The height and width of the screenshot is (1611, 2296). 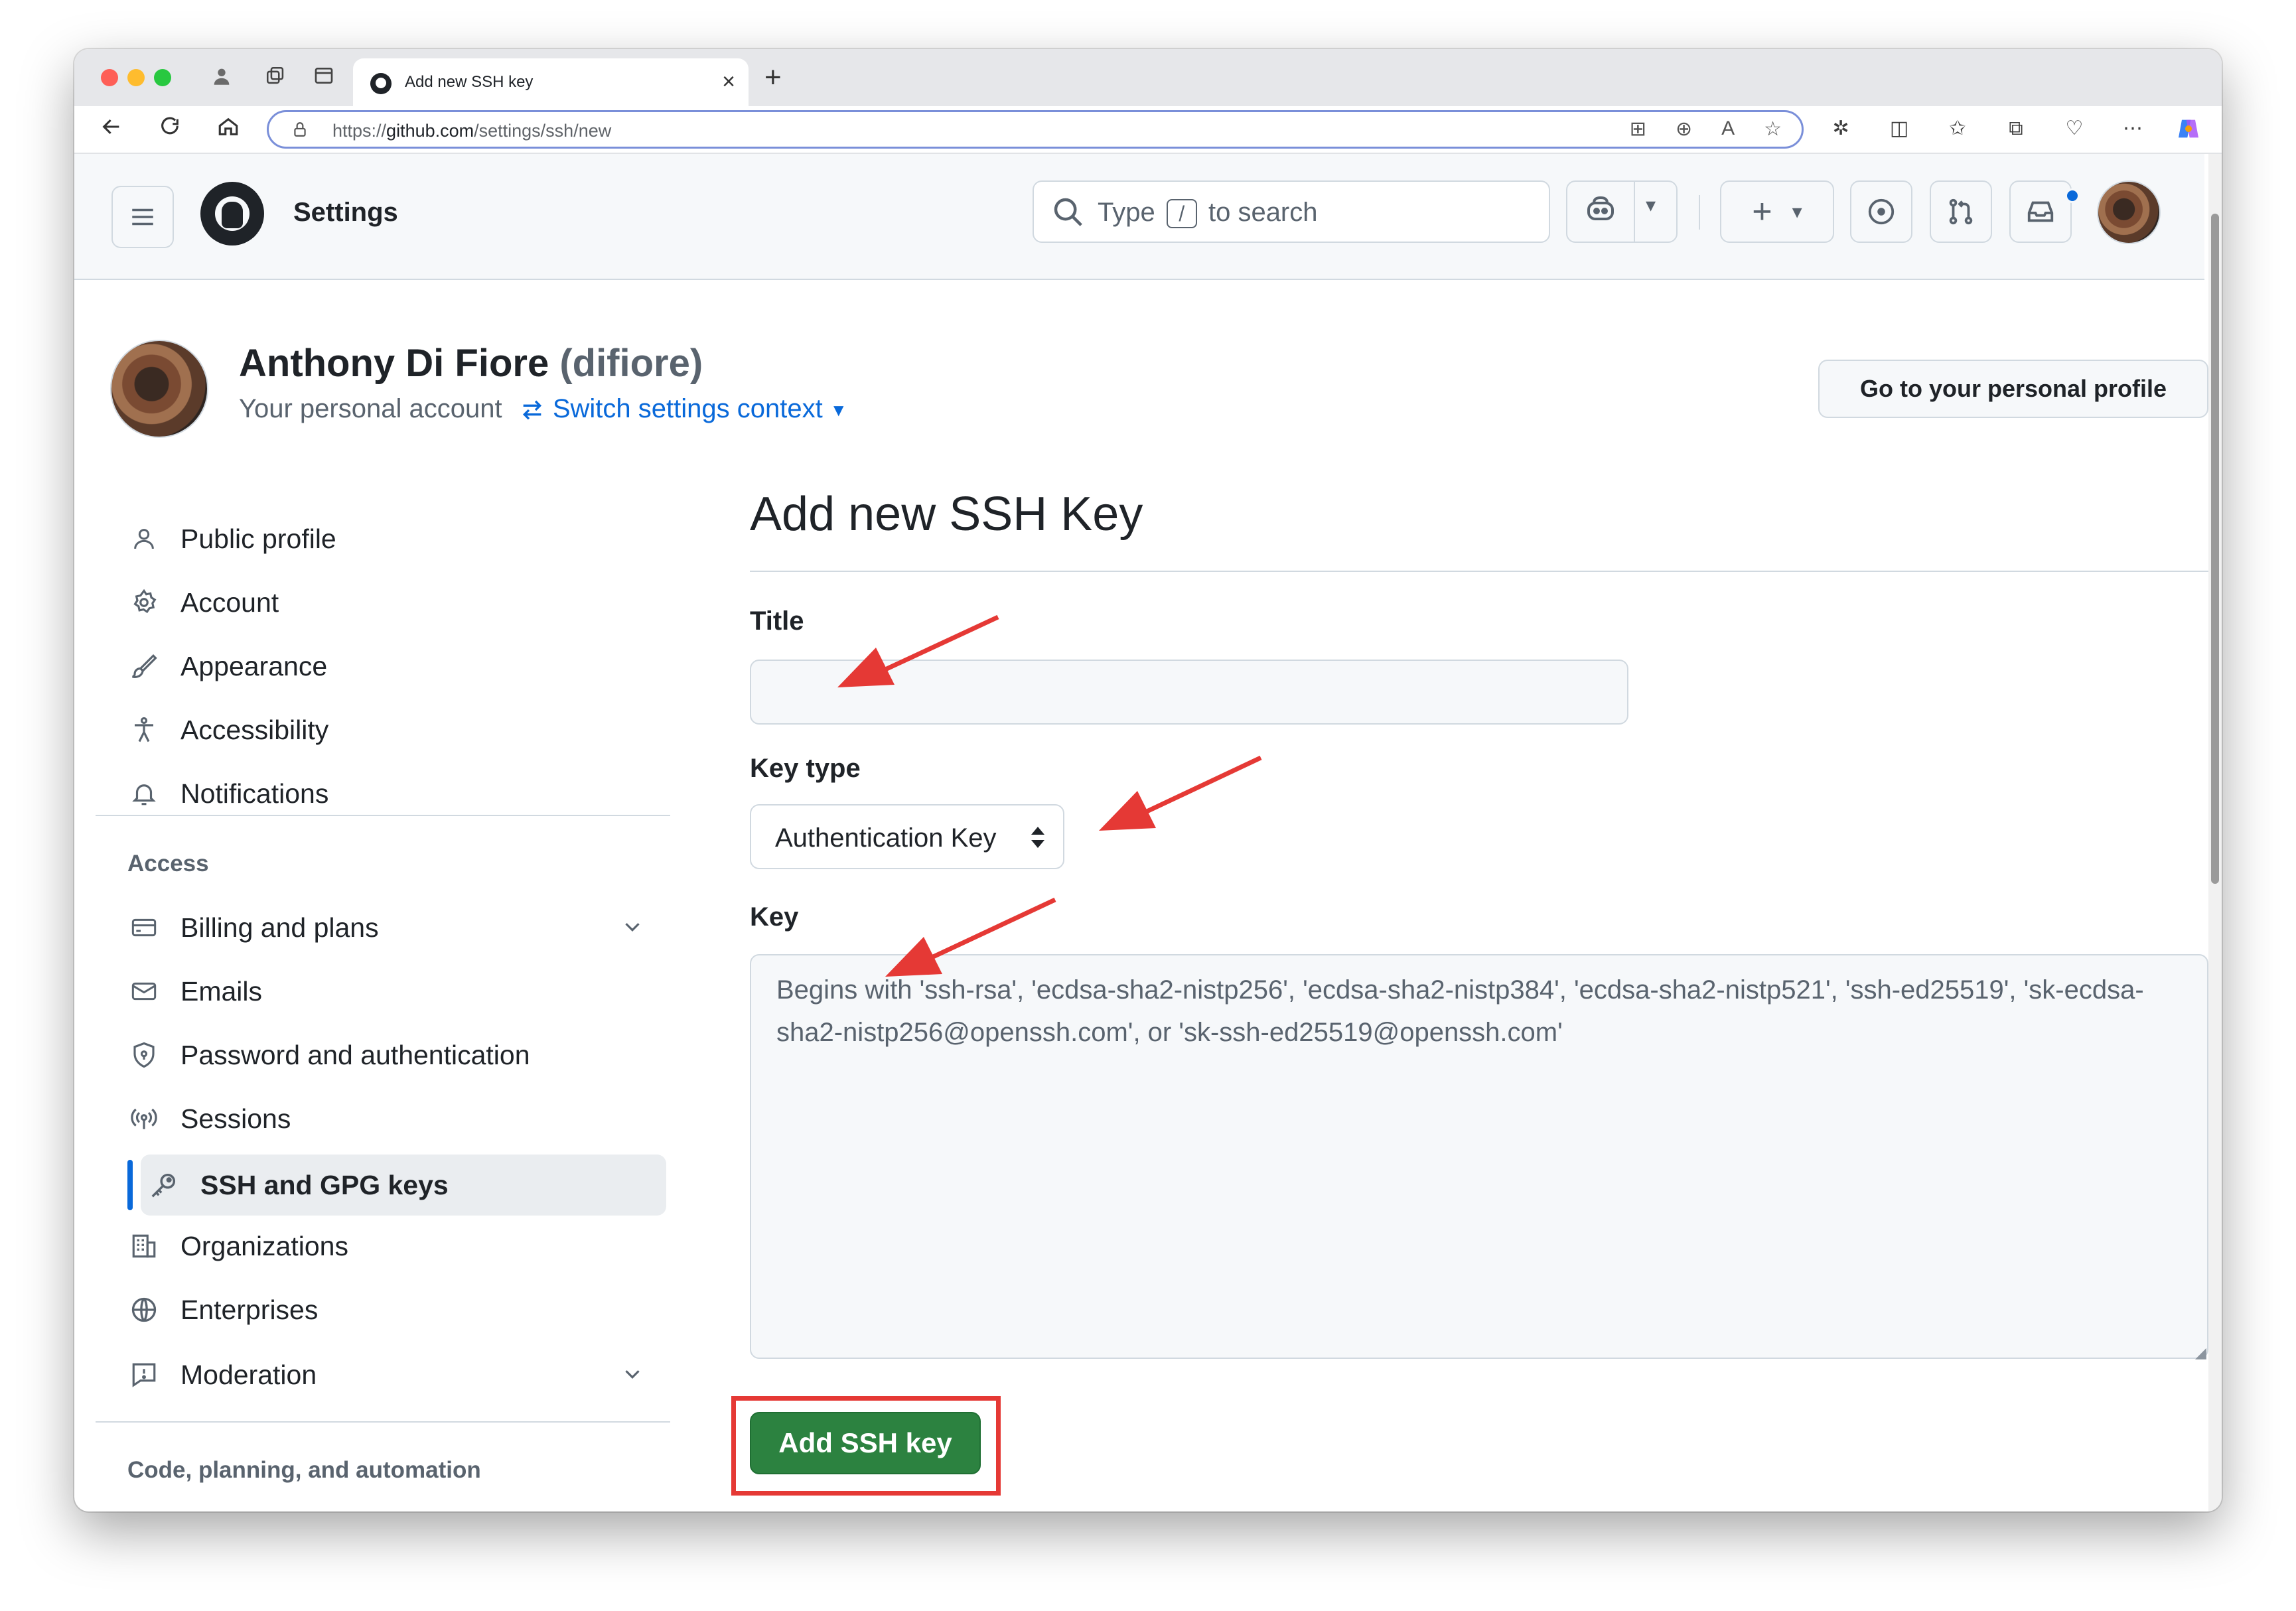 I want to click on arrow-to-key-type-icon, so click(x=1203, y=785).